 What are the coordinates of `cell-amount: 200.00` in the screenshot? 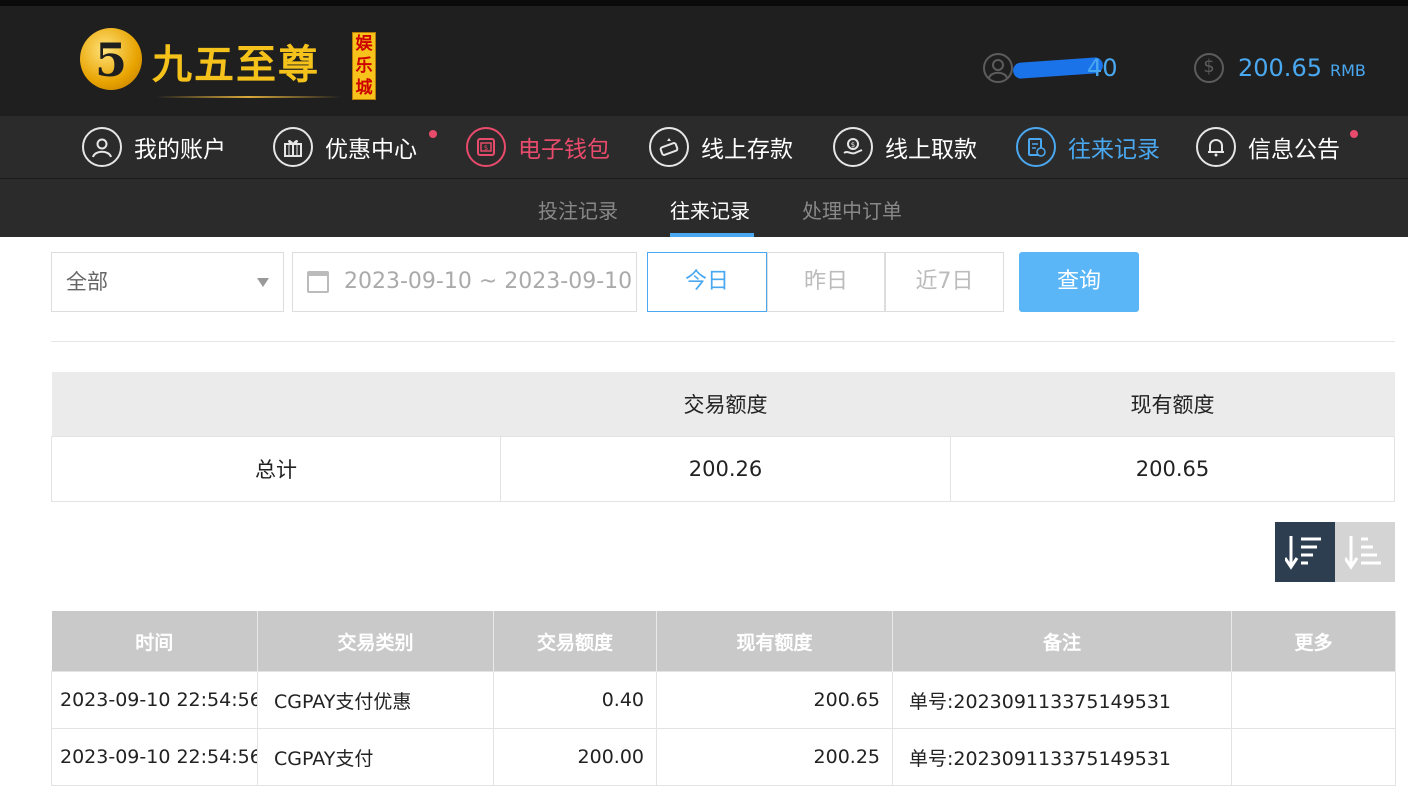 It's located at (575, 757).